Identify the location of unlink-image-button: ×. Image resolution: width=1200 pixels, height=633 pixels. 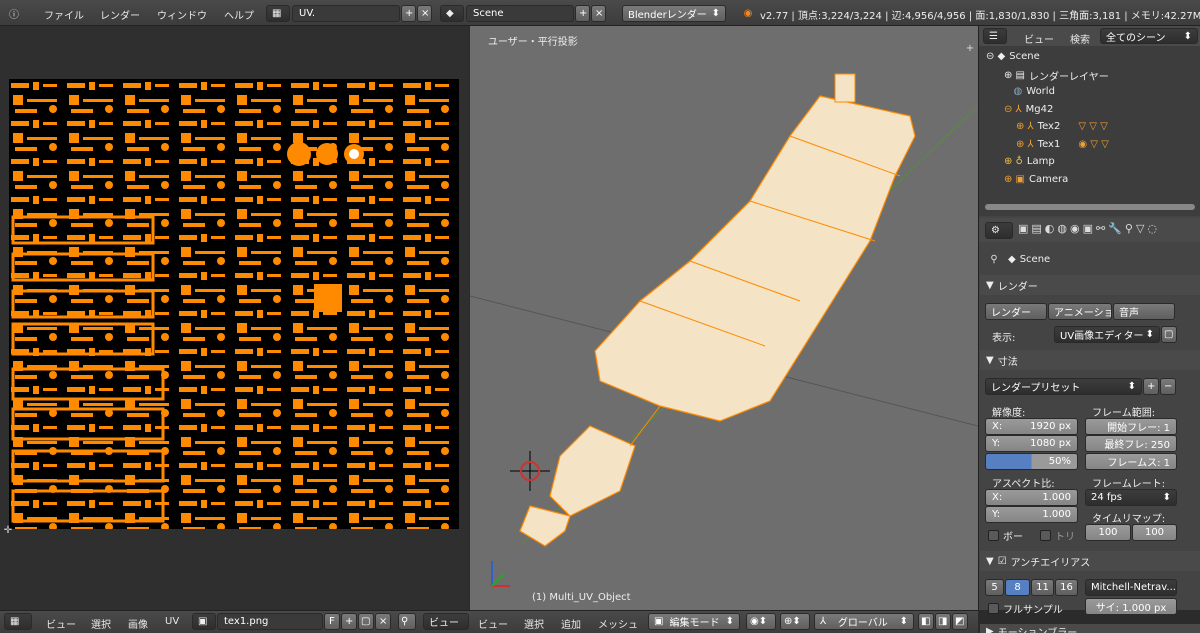
(383, 621).